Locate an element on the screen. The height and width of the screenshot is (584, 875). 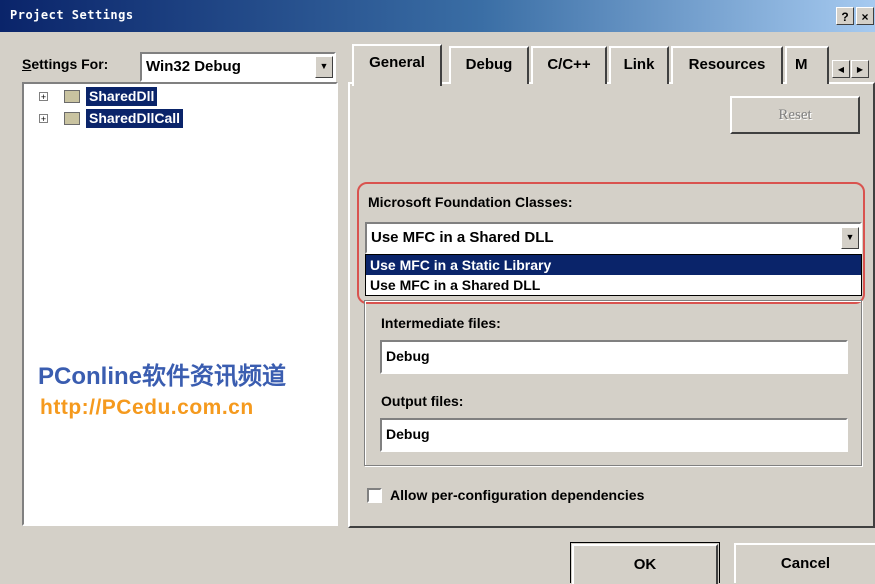
cancel-button: Cancel is located at coordinates (804, 563).